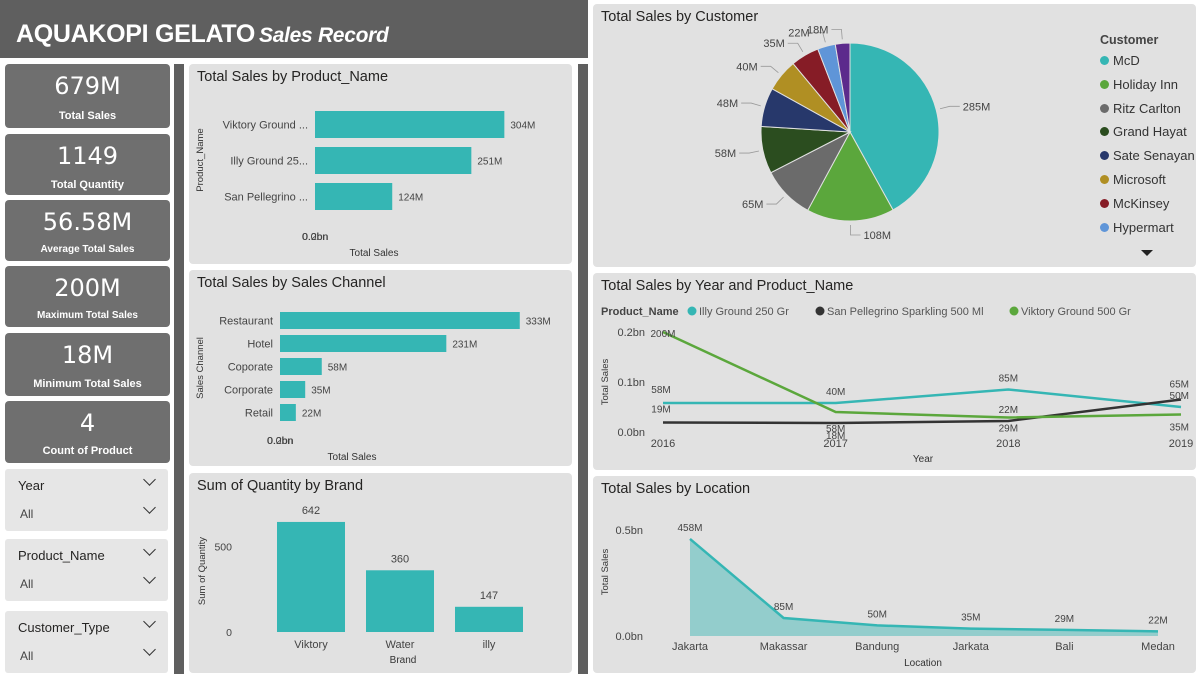  What do you see at coordinates (1147, 253) in the screenshot?
I see `legend-scroll-down-icon` at bounding box center [1147, 253].